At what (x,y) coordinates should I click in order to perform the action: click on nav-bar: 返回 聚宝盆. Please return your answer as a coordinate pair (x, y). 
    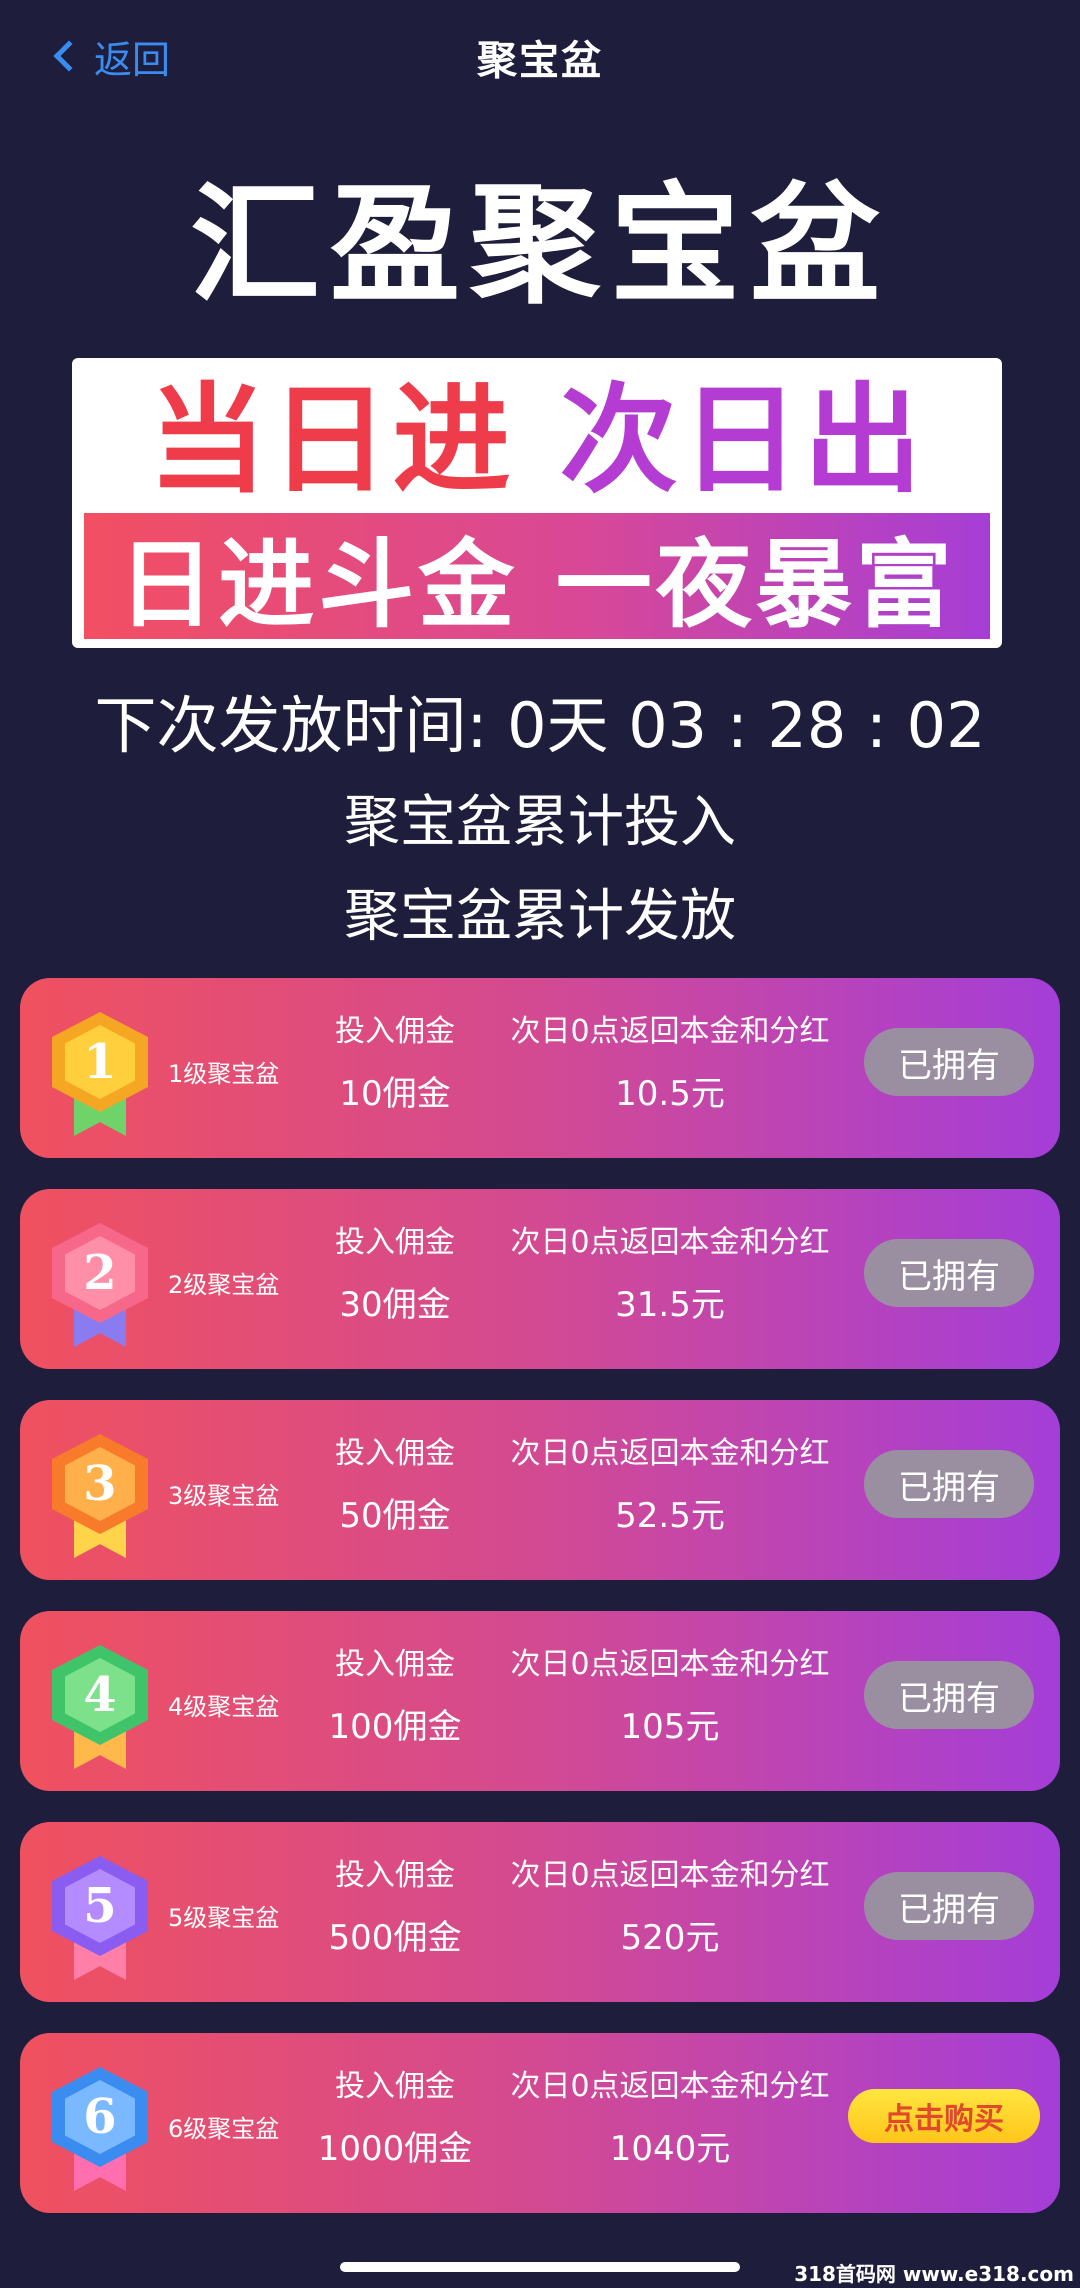
    Looking at the image, I should click on (540, 55).